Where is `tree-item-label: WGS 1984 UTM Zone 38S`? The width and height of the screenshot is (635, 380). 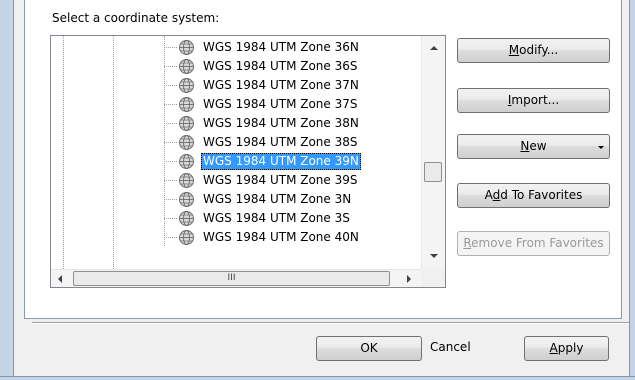
tree-item-label: WGS 1984 UTM Zone 38S is located at coordinates (280, 142).